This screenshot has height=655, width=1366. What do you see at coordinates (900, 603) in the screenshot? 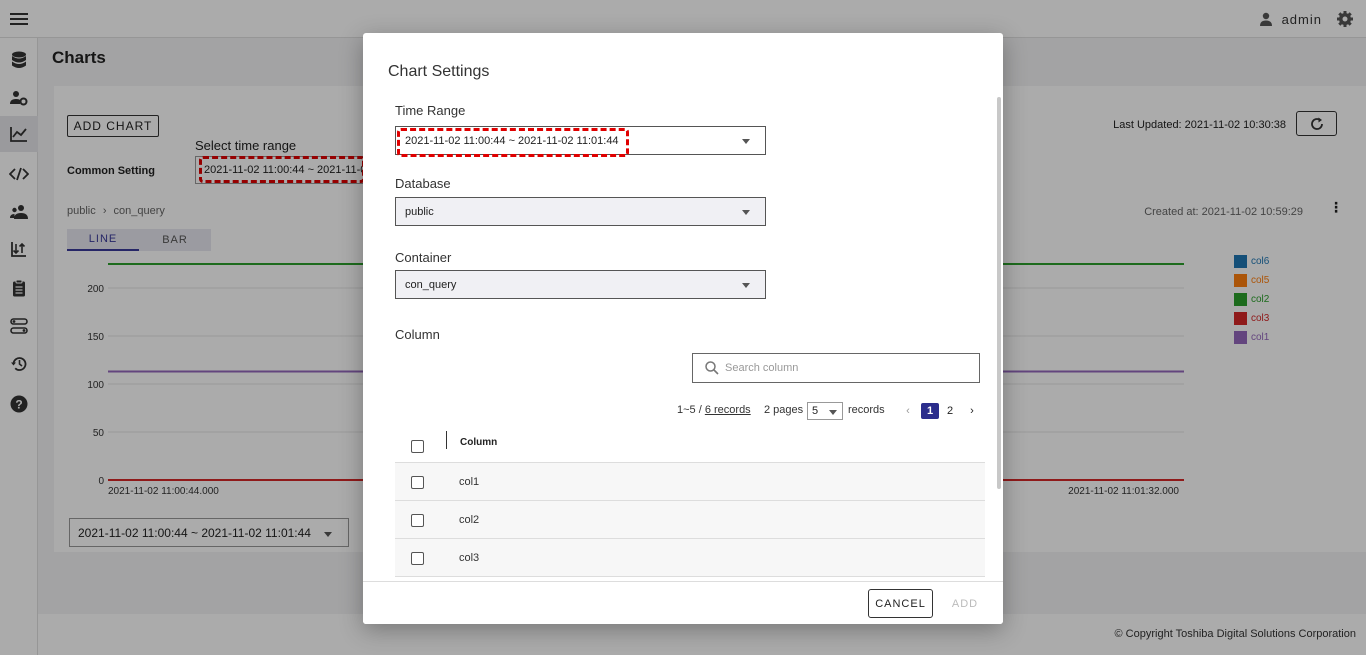
I see `cancel-button: CANCEL` at bounding box center [900, 603].